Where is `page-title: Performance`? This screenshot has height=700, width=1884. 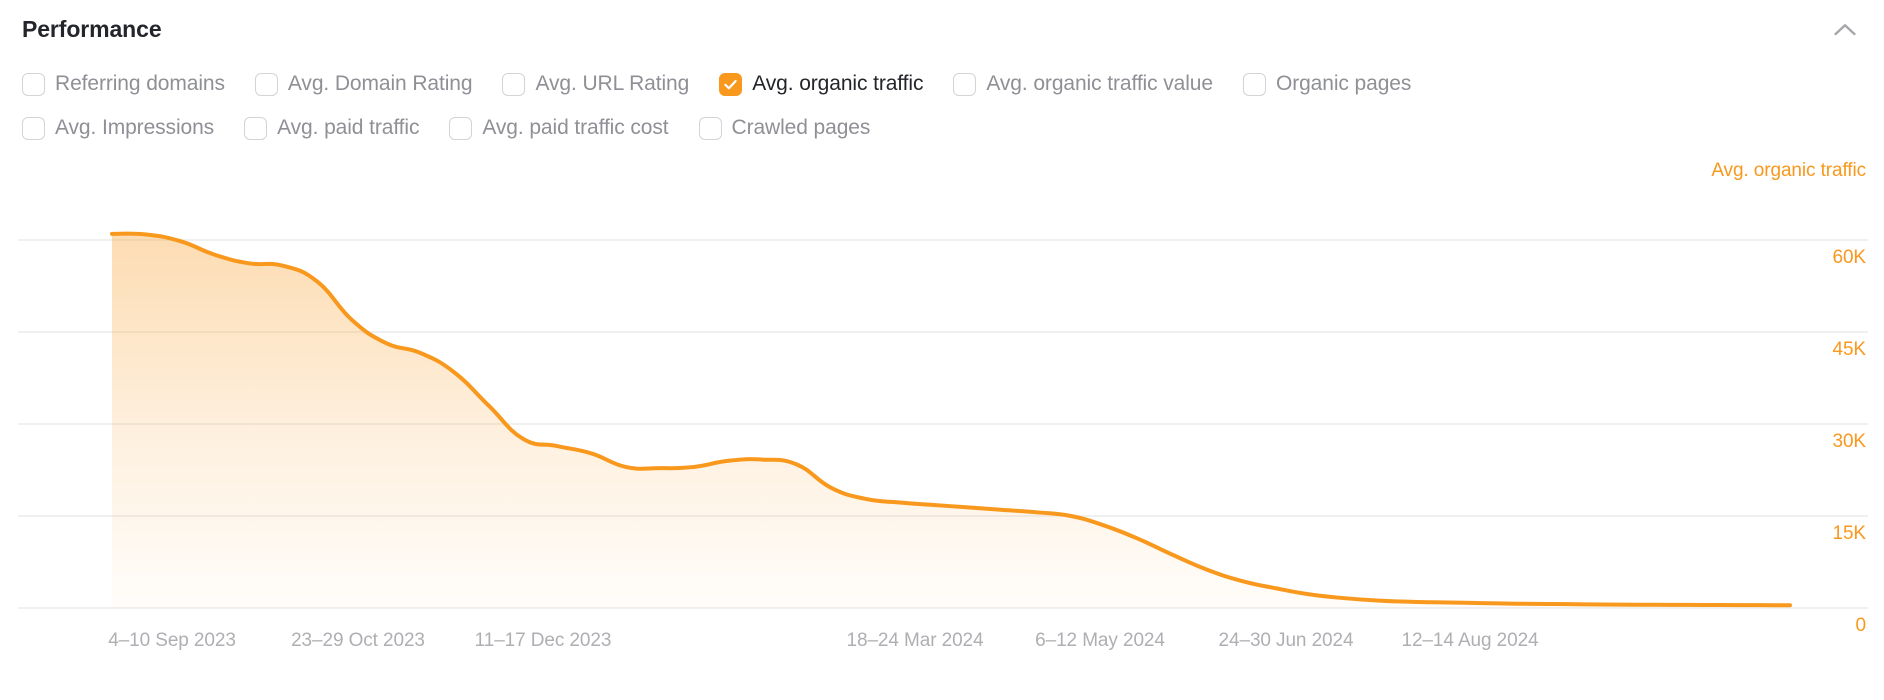
page-title: Performance is located at coordinates (92, 28).